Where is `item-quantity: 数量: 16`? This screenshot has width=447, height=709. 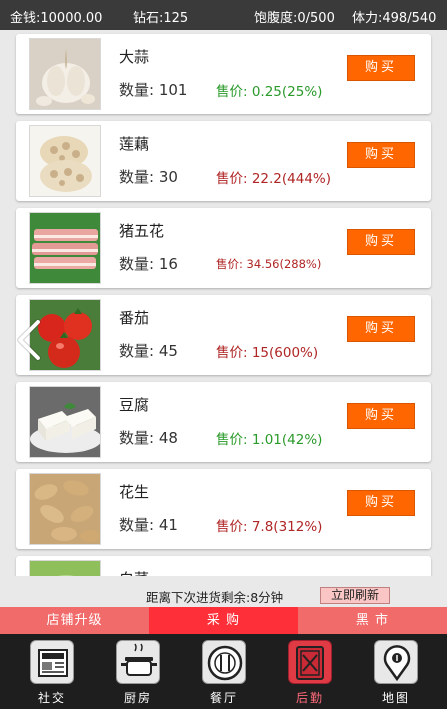 item-quantity: 数量: 16 is located at coordinates (148, 264).